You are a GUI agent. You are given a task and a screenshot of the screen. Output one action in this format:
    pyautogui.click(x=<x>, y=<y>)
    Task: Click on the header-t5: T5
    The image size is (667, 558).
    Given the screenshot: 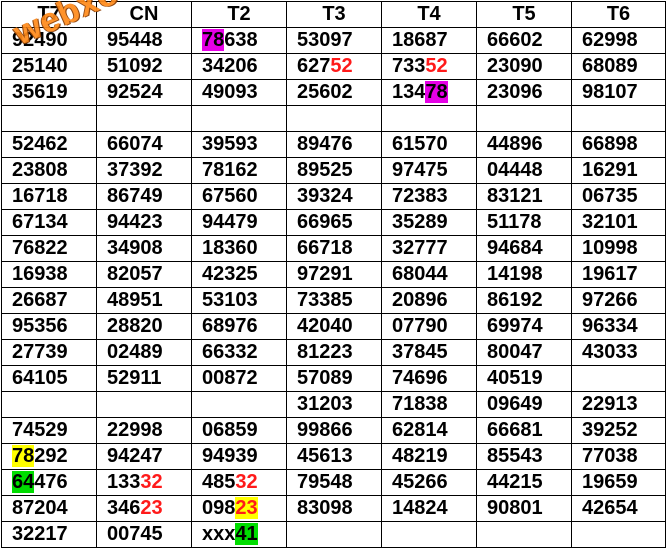 What is the action you would take?
    pyautogui.click(x=524, y=14)
    